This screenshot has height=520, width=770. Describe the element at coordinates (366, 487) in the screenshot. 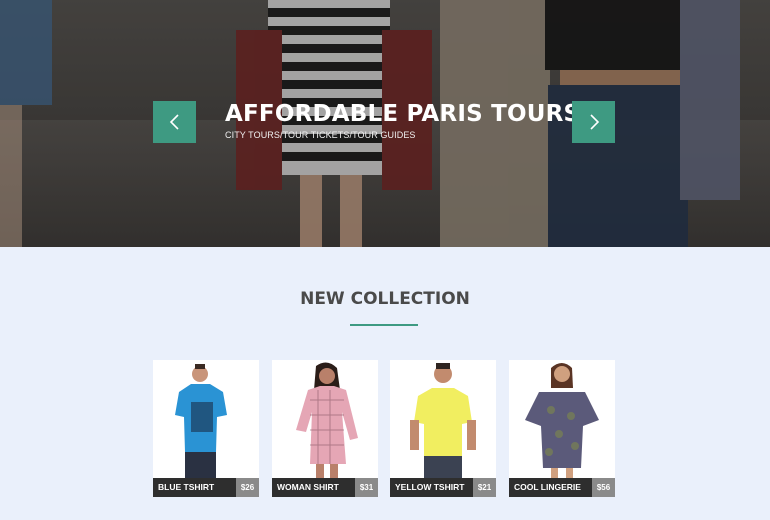

I see `product-price: $31` at that location.